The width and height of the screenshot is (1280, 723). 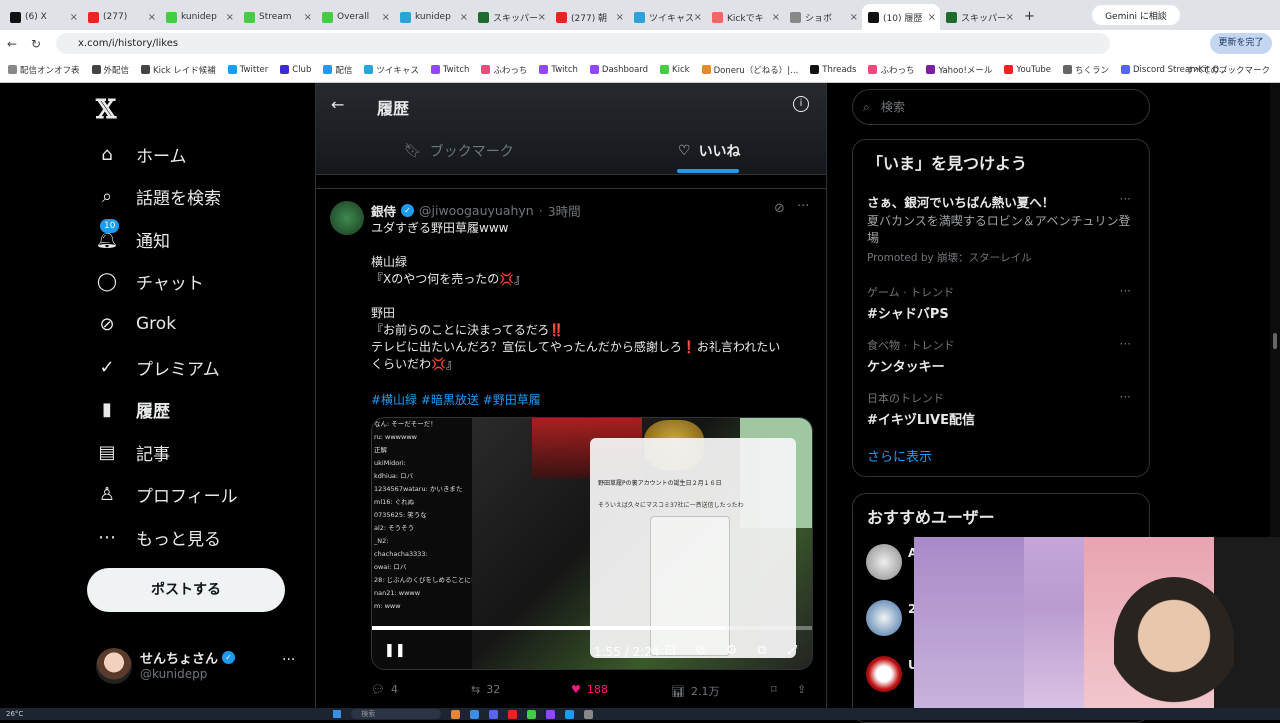 I want to click on bookmark-item: 配信オンオフ表, so click(x=44, y=70).